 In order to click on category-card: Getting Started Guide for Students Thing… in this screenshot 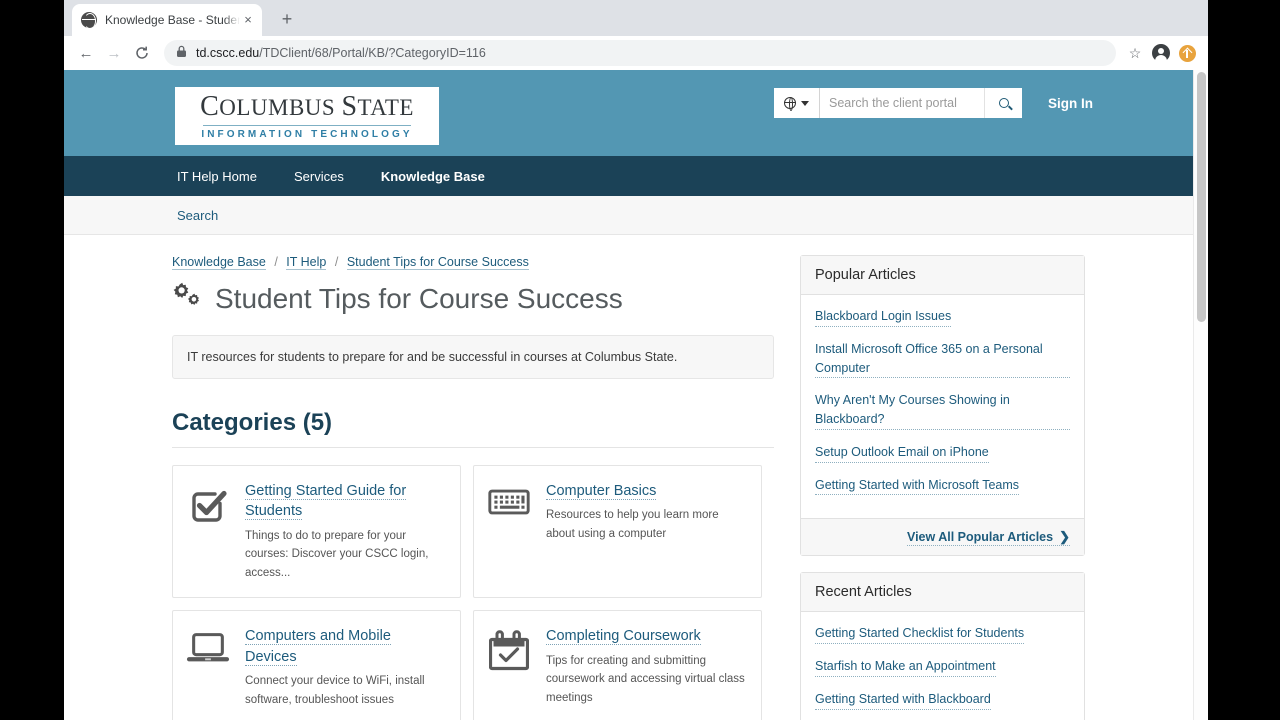, I will do `click(316, 532)`.